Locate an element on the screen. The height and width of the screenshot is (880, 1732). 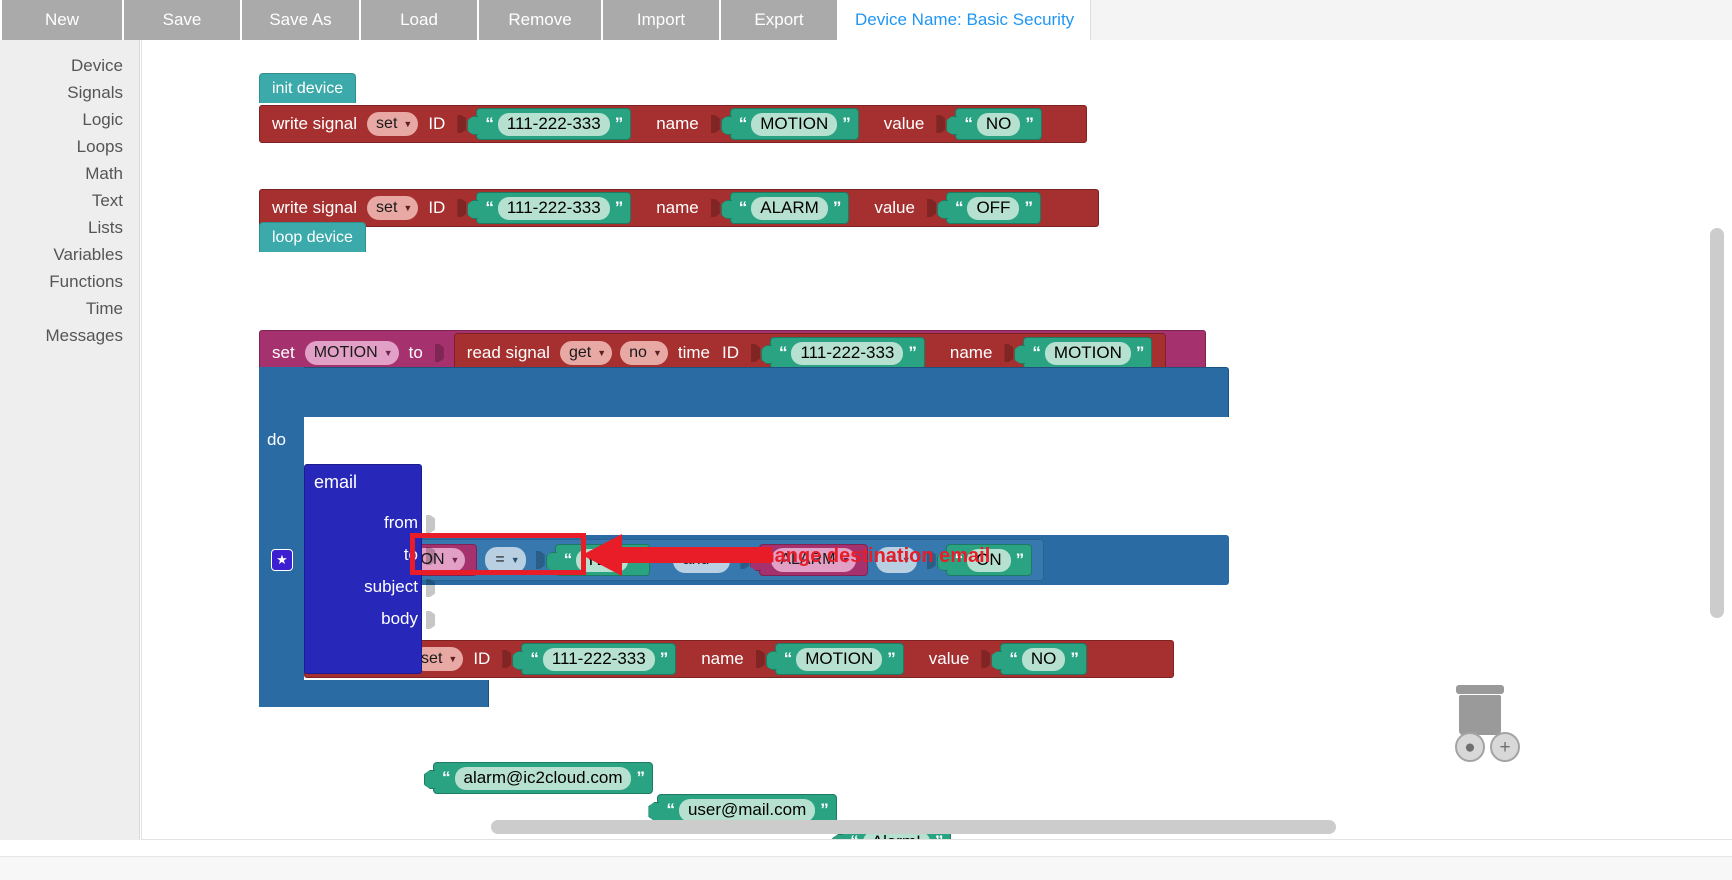
init-device-hat: init device is located at coordinates (308, 88).